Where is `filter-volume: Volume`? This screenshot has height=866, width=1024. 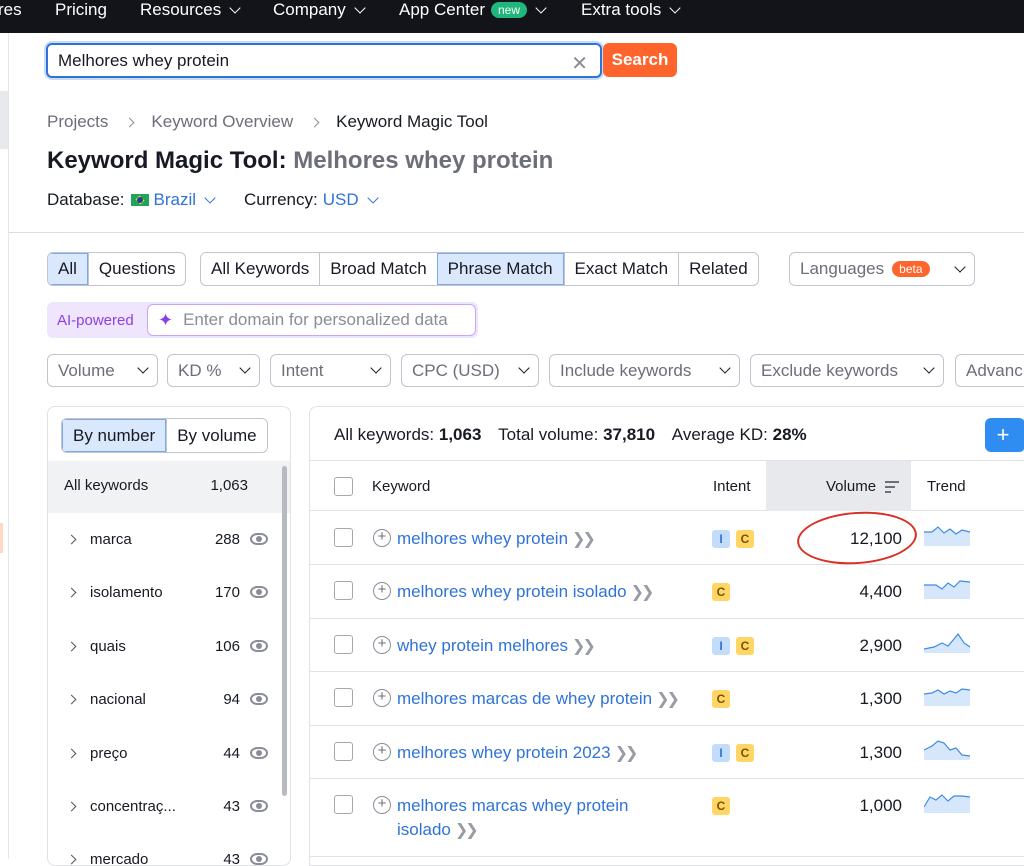 filter-volume: Volume is located at coordinates (102, 370).